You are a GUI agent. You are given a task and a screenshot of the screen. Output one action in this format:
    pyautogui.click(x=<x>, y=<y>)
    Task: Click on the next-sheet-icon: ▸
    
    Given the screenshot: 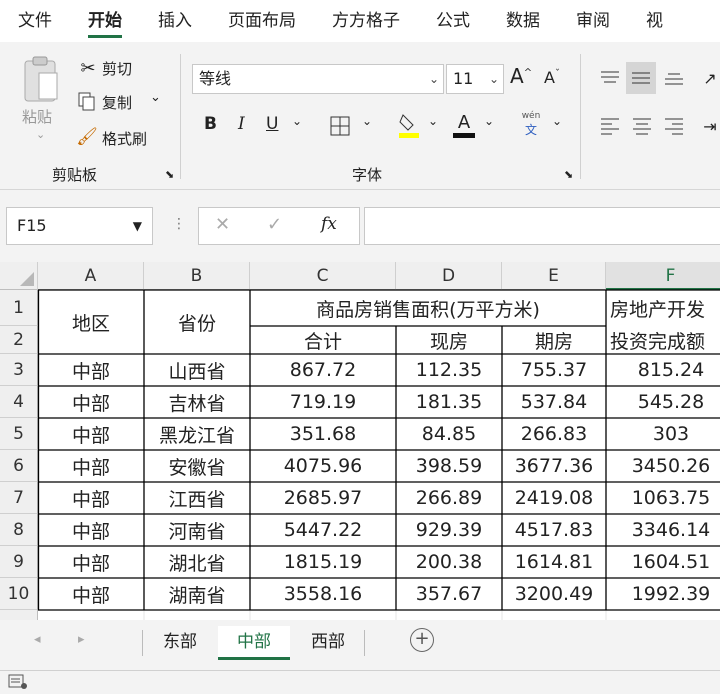 What is the action you would take?
    pyautogui.click(x=81, y=639)
    